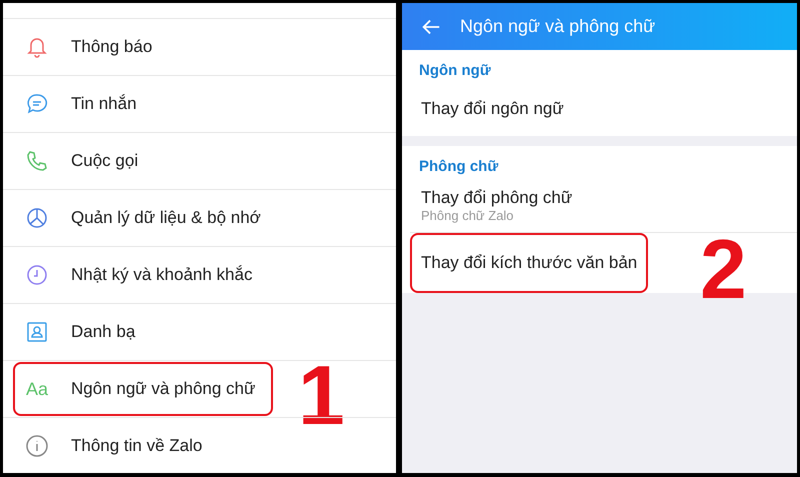 Image resolution: width=800 pixels, height=477 pixels. What do you see at coordinates (37, 275) in the screenshot?
I see `clock-icon` at bounding box center [37, 275].